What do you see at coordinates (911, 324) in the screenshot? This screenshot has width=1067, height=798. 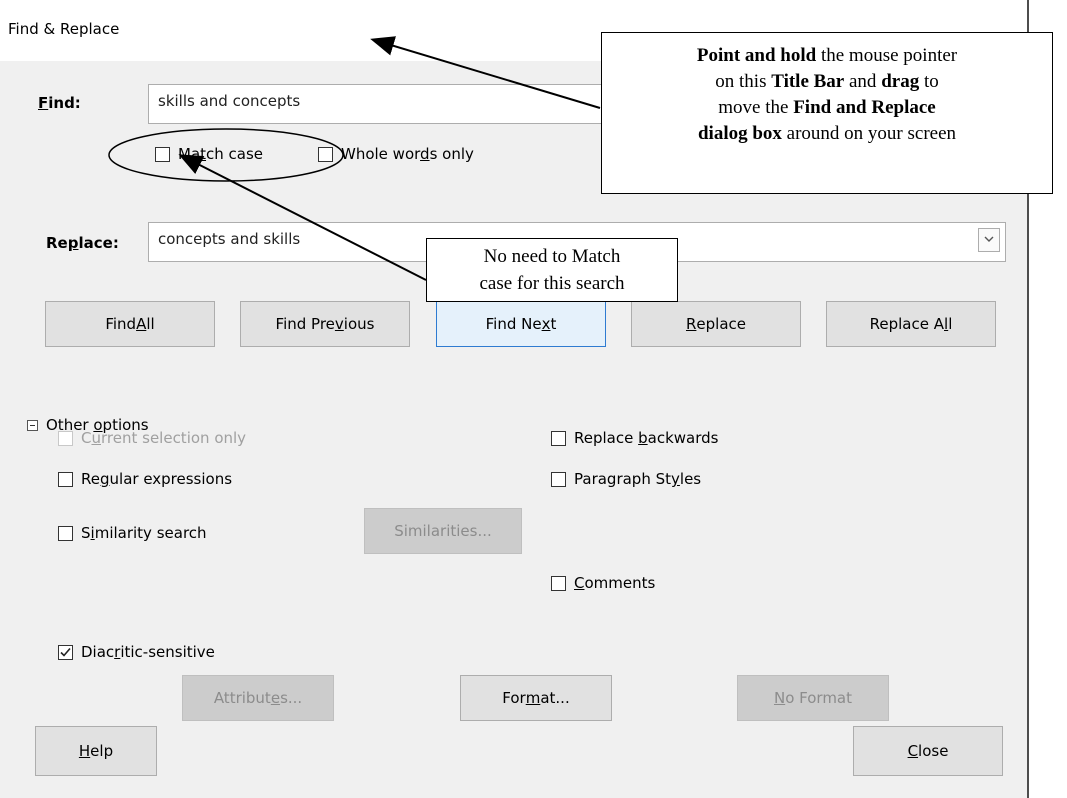 I see `replace-all-button: Replace All` at bounding box center [911, 324].